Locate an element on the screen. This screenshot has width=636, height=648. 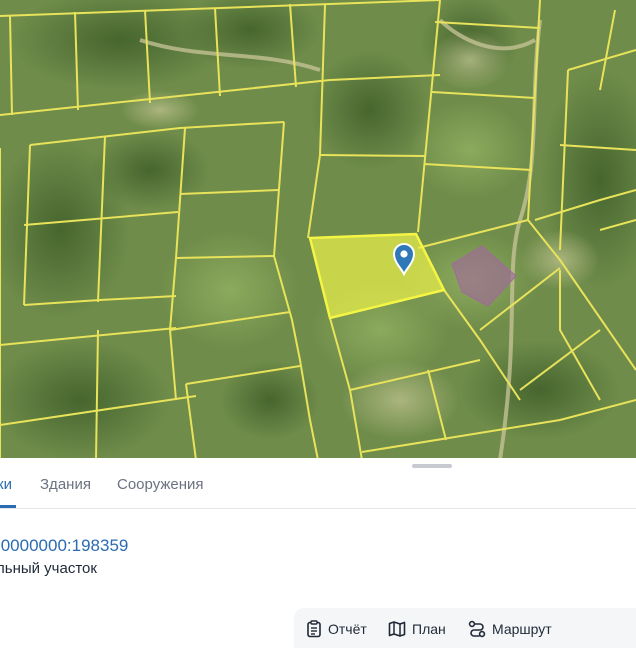
tab-structures: Сооружения is located at coordinates (160, 484).